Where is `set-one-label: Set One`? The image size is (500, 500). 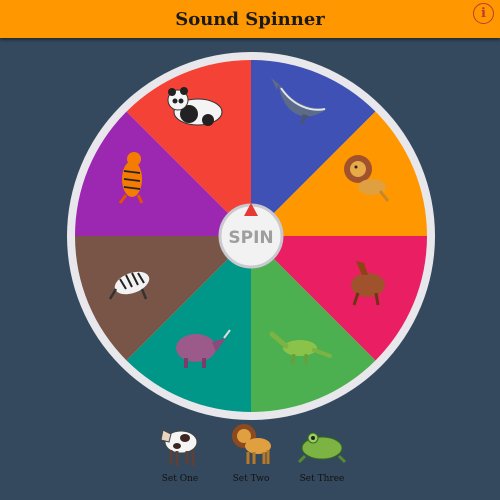
set-one-label: Set One is located at coordinates (180, 479).